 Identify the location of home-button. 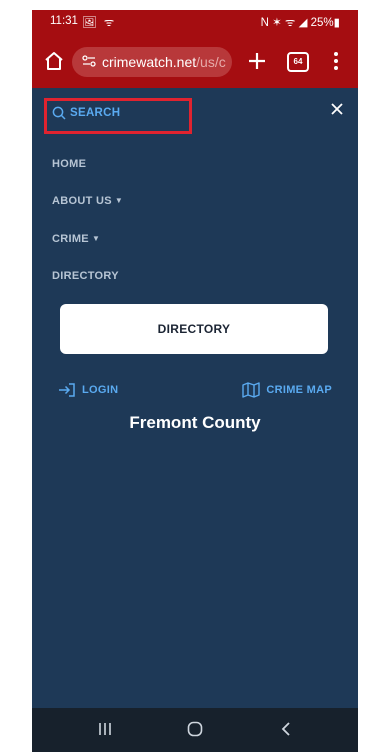
(54, 61).